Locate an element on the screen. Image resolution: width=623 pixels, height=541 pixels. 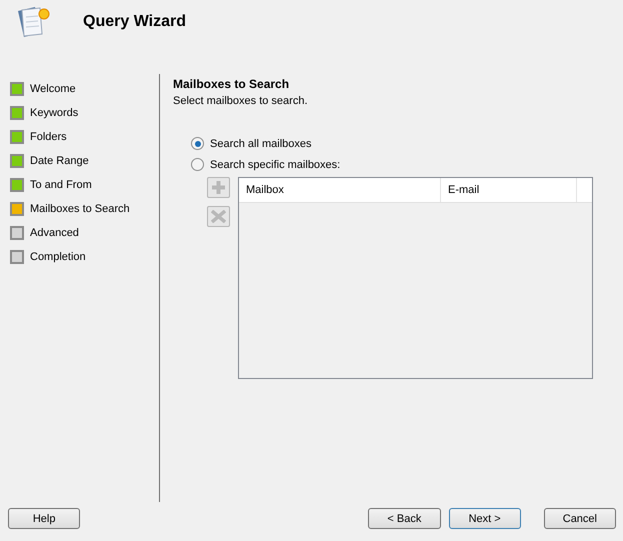
step-label: Completion is located at coordinates (58, 257).